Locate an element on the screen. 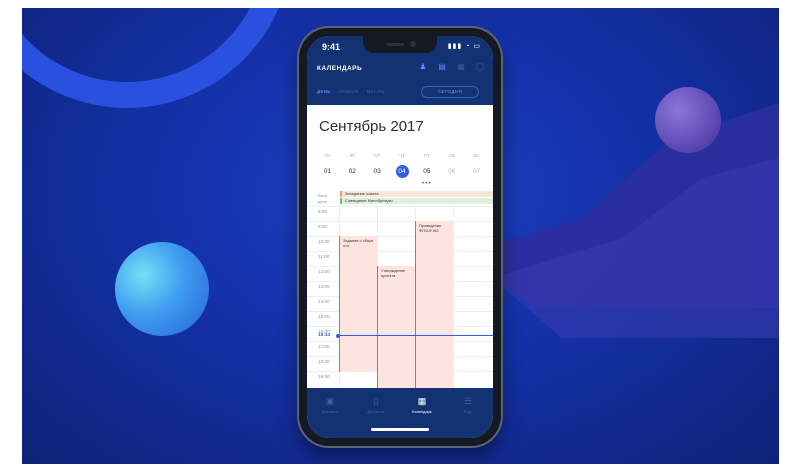  calendar-icon: ▦ is located at coordinates (422, 401).